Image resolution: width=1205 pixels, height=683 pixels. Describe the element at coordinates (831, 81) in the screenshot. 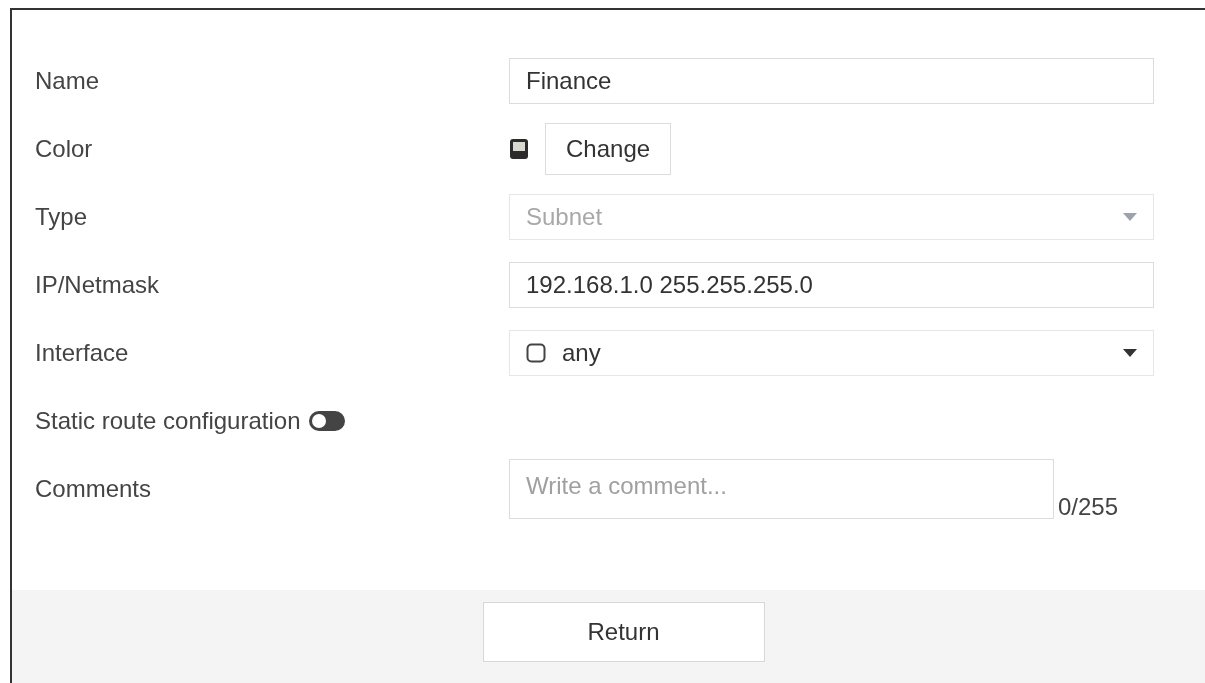

I see `text-field: Finance` at that location.